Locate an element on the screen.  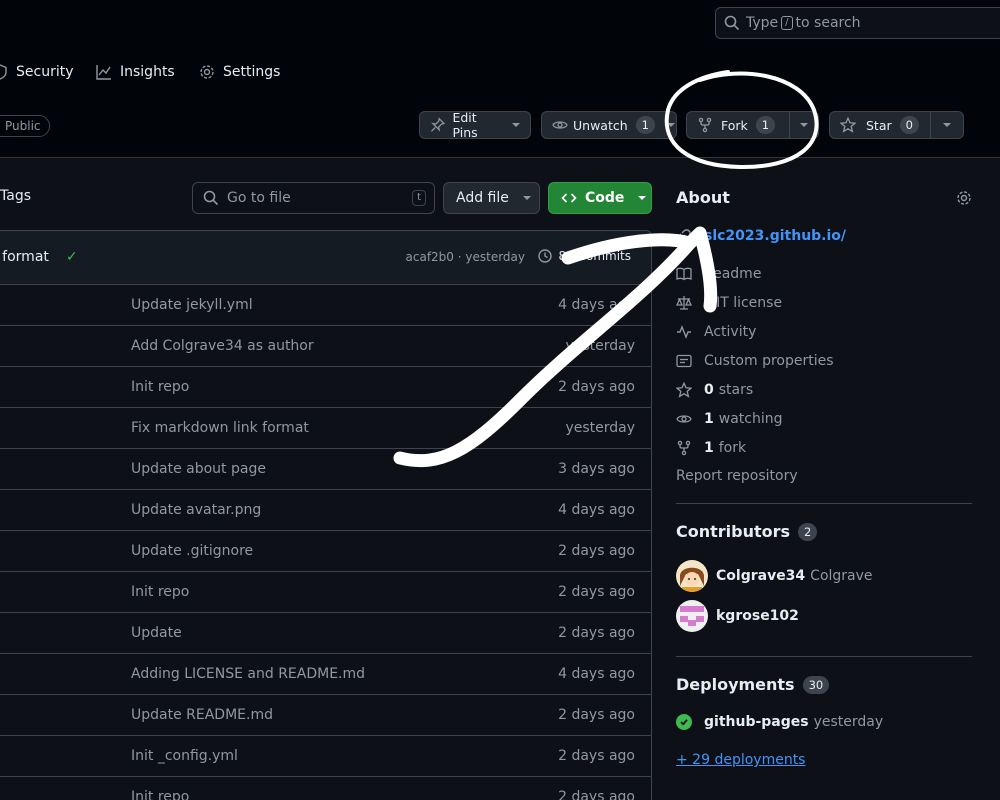
deployments-heading: Deployments 30 is located at coordinates (753, 684).